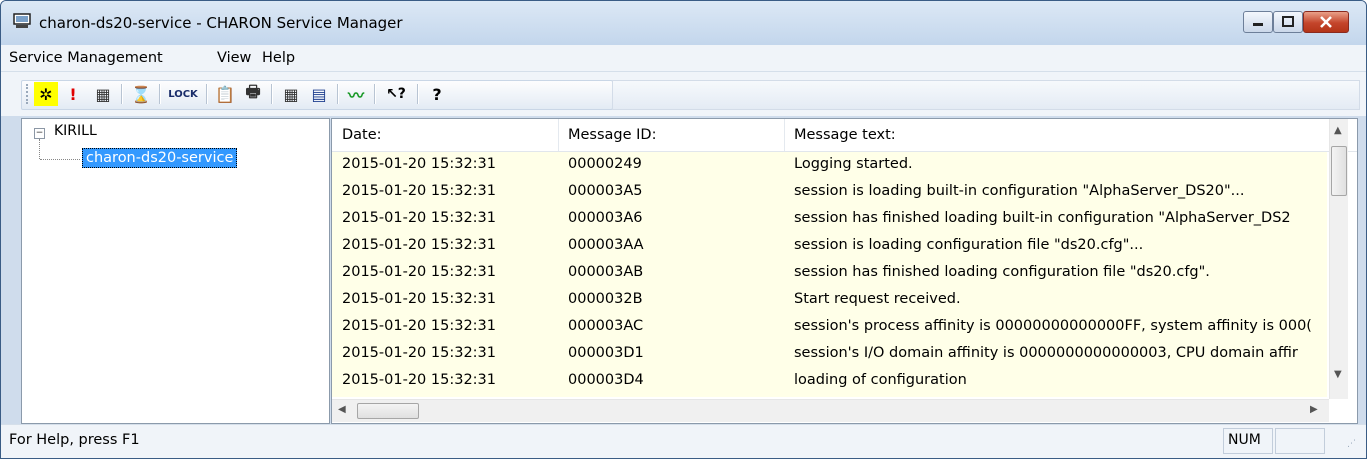 This screenshot has width=1367, height=459. I want to click on status-empty-cell, so click(1300, 441).